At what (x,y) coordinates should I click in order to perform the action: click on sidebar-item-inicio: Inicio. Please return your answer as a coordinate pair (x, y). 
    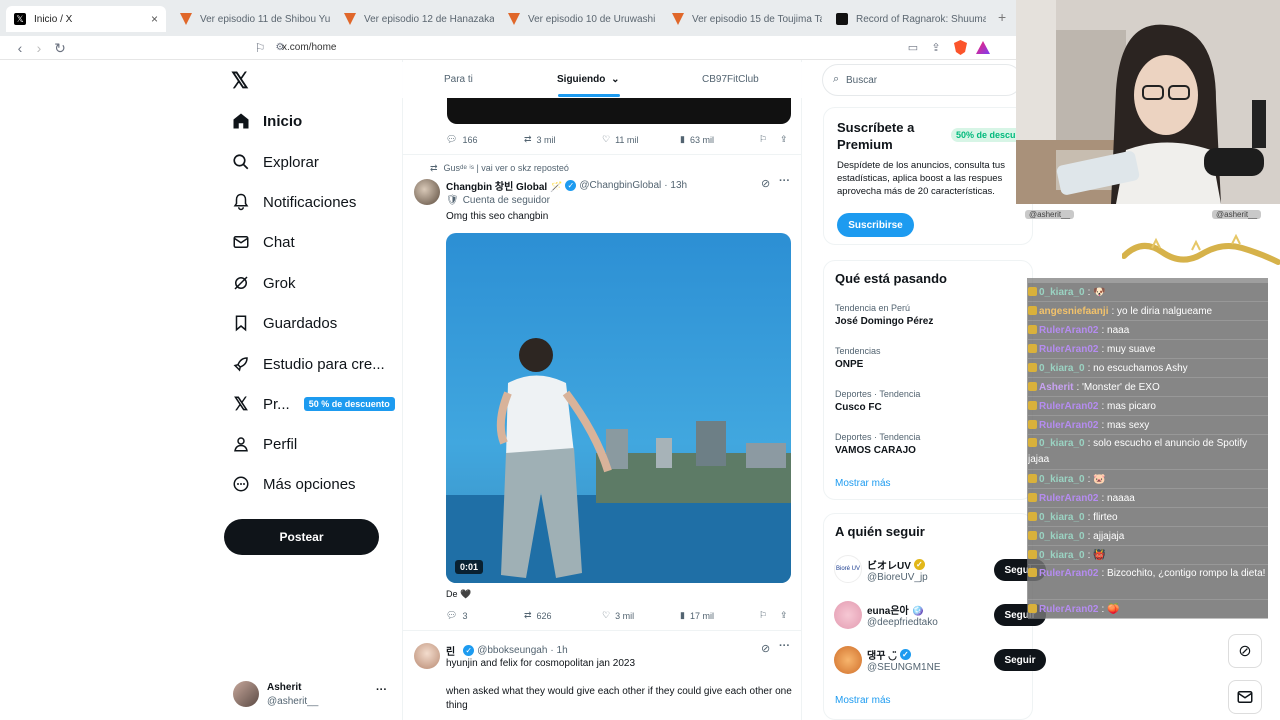
    Looking at the image, I should click on (266, 121).